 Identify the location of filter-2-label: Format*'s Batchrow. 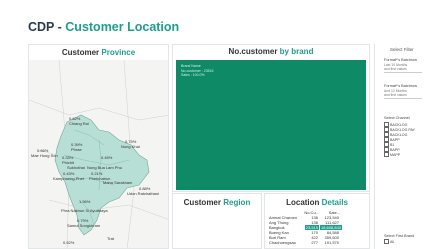
(401, 86).